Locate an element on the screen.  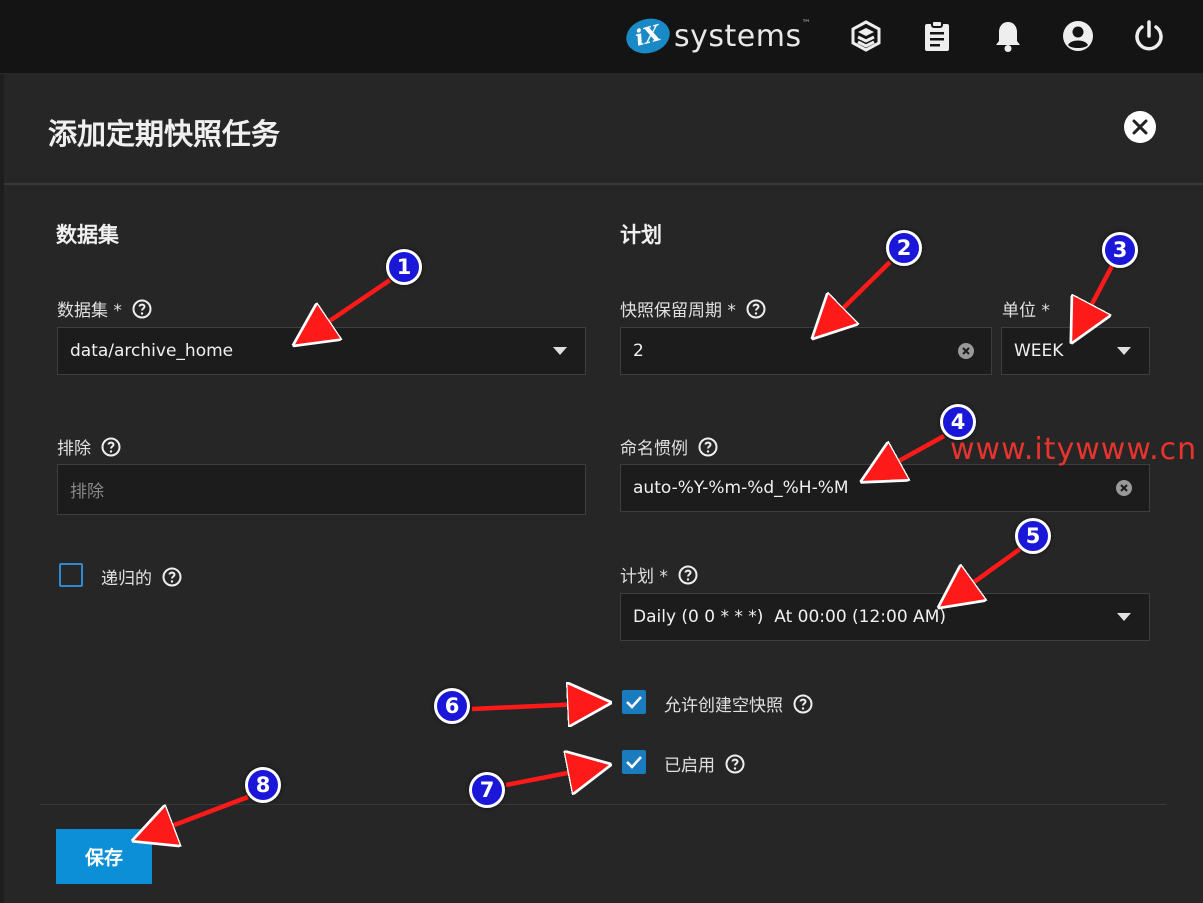
exclude-label: 排除 is located at coordinates (89, 446).